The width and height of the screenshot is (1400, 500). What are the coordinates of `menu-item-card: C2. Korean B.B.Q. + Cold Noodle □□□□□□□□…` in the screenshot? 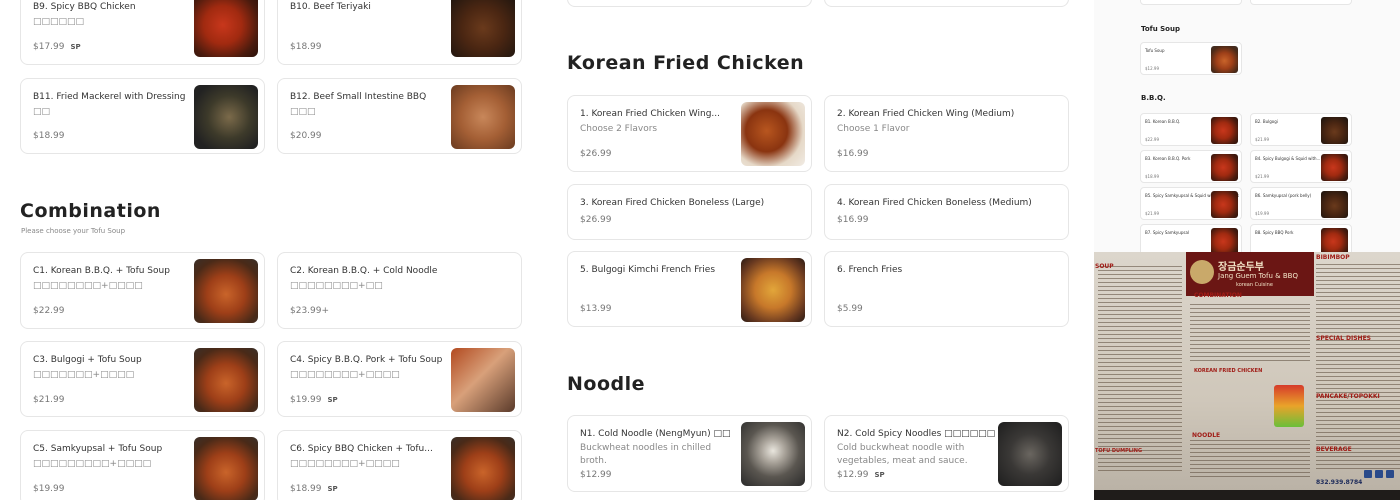 It's located at (399, 290).